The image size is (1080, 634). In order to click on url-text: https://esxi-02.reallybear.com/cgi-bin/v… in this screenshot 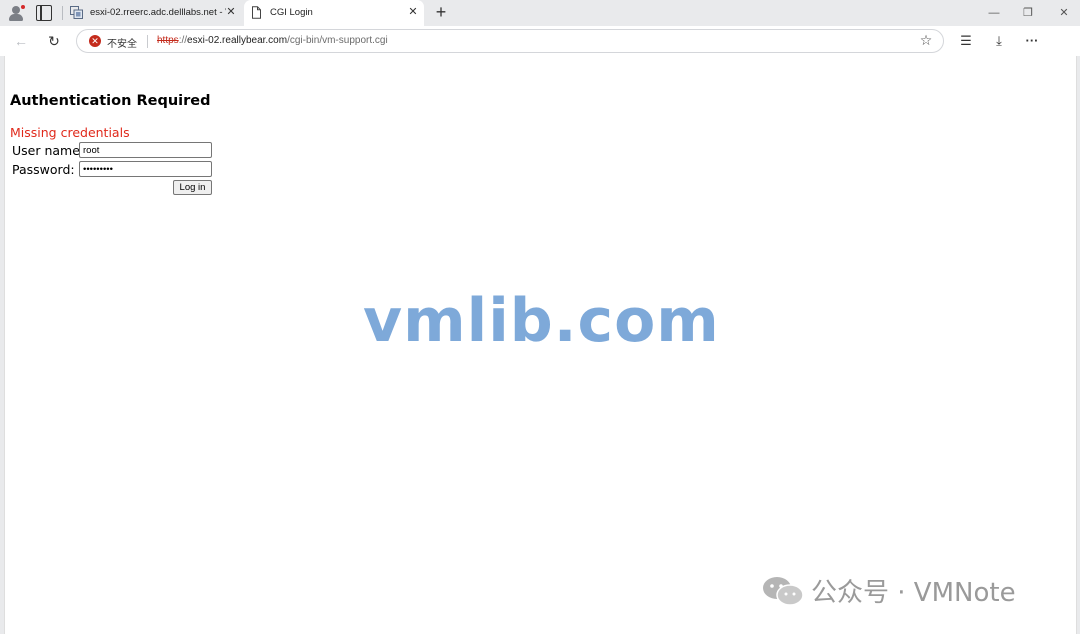, I will do `click(272, 40)`.